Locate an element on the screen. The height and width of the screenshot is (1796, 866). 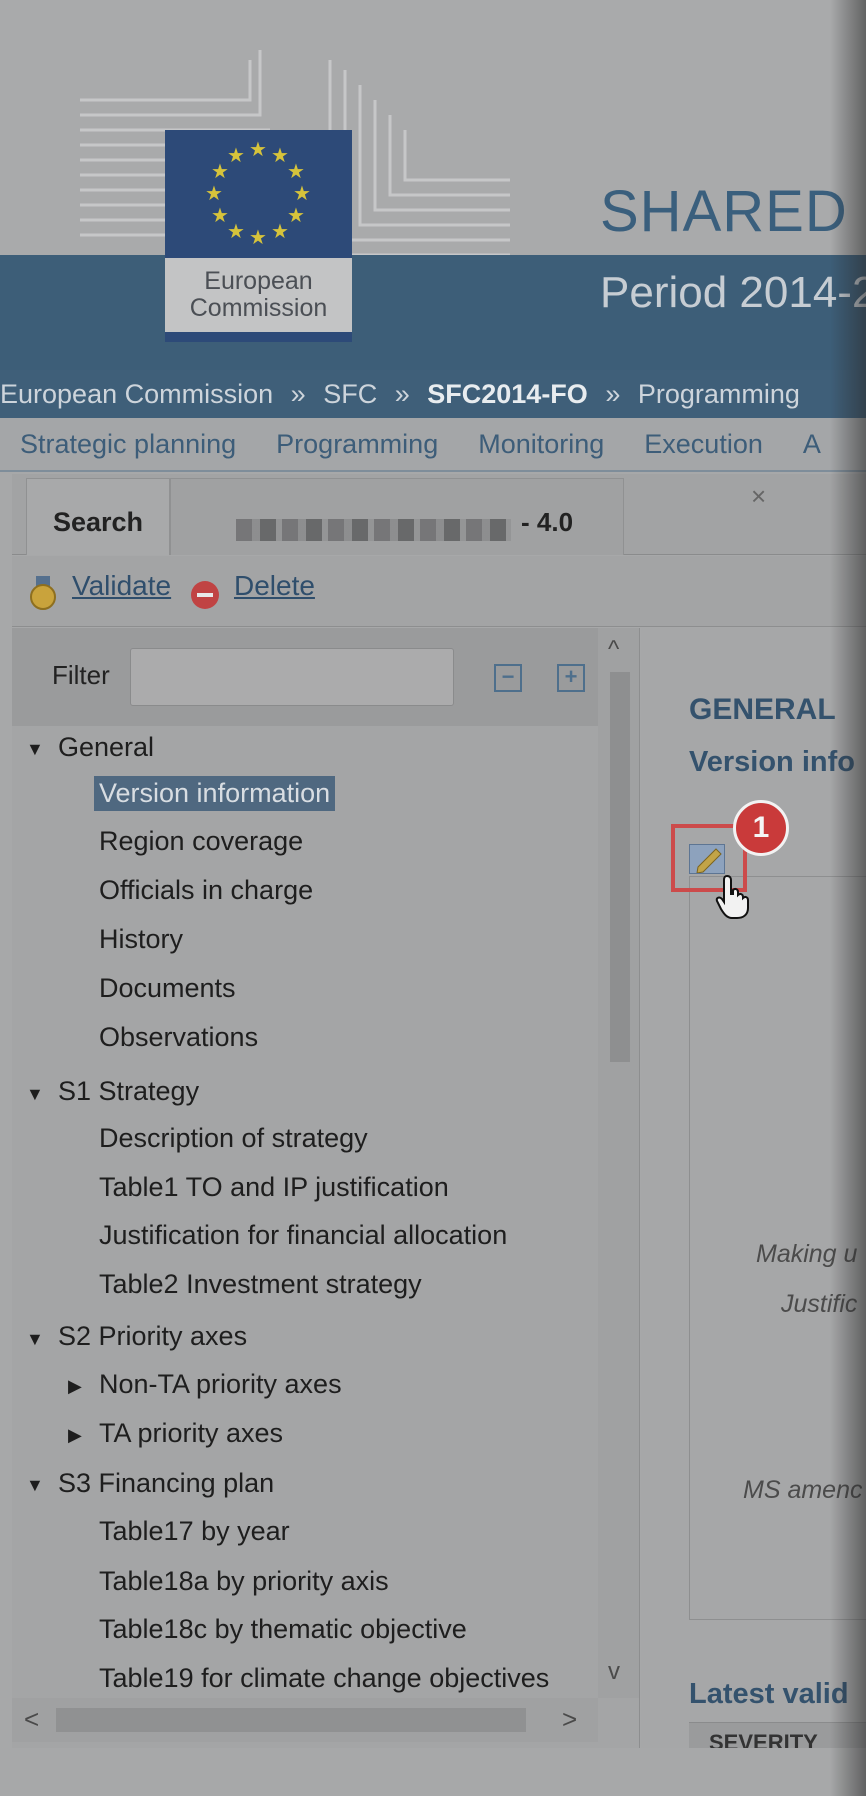
field-label-ms-amendment: MS amenc is located at coordinates (803, 1490).